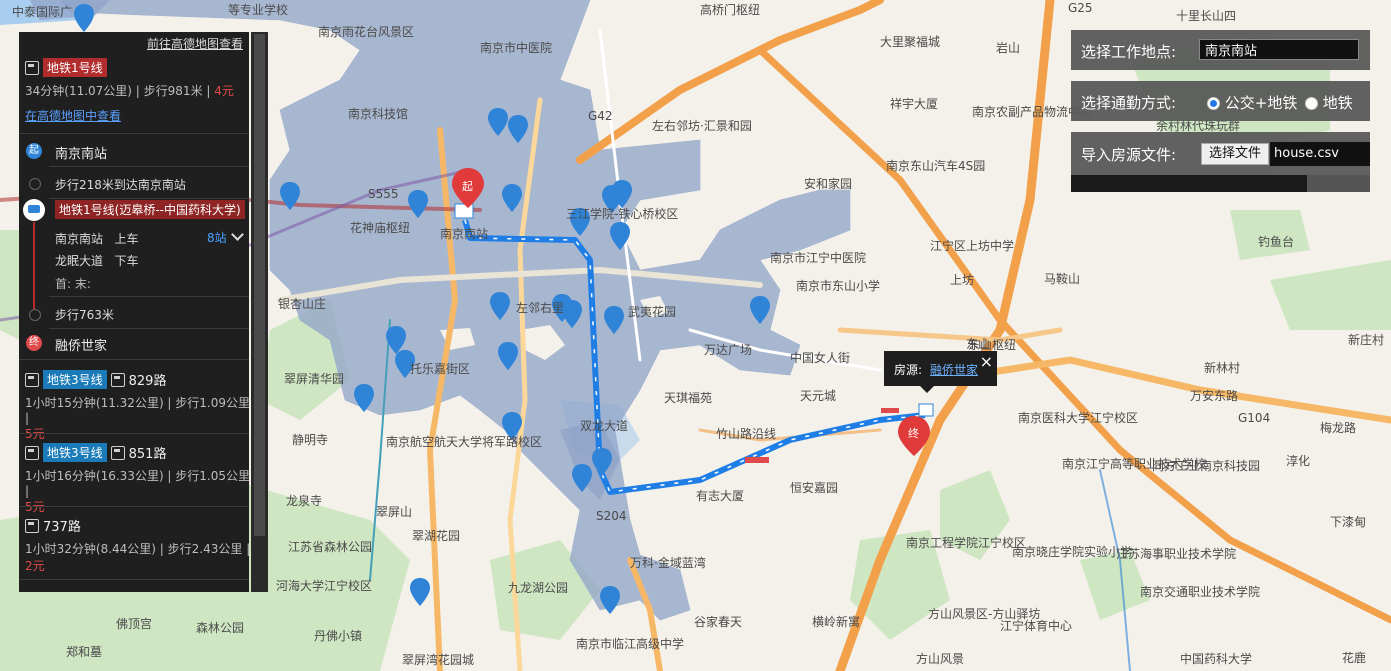 The height and width of the screenshot is (671, 1391). I want to click on map-label: 翠屏湾花园城, so click(438, 659).